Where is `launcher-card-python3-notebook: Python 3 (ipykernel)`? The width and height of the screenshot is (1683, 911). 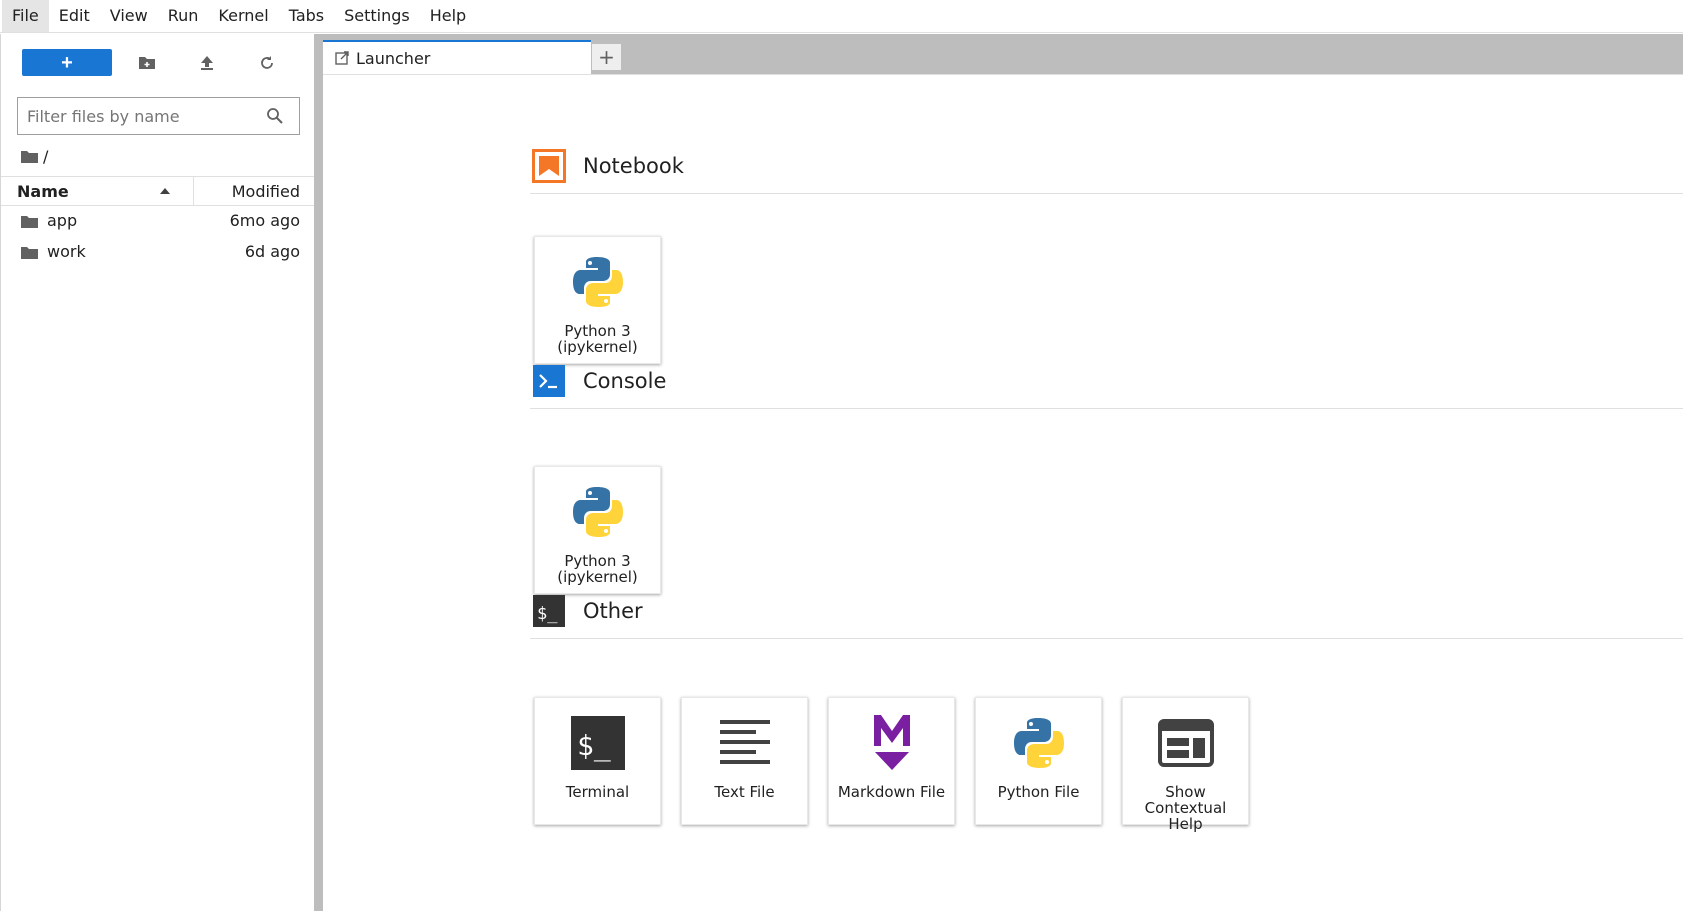 launcher-card-python3-notebook: Python 3 (ipykernel) is located at coordinates (597, 300).